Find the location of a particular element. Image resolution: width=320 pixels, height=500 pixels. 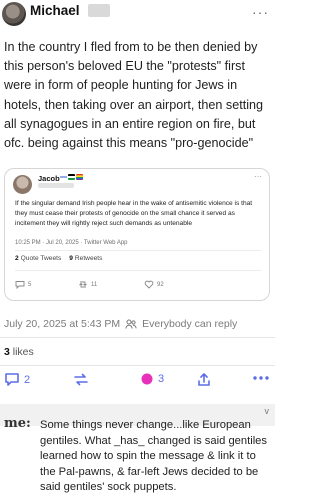

author-name: Michael is located at coordinates (55, 10).